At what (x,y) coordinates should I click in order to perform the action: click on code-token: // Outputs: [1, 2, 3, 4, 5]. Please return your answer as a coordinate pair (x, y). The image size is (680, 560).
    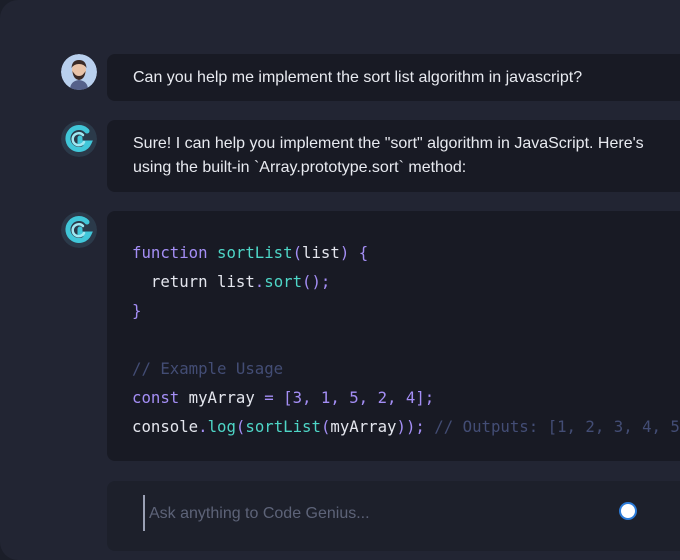
    Looking at the image, I should click on (552, 426).